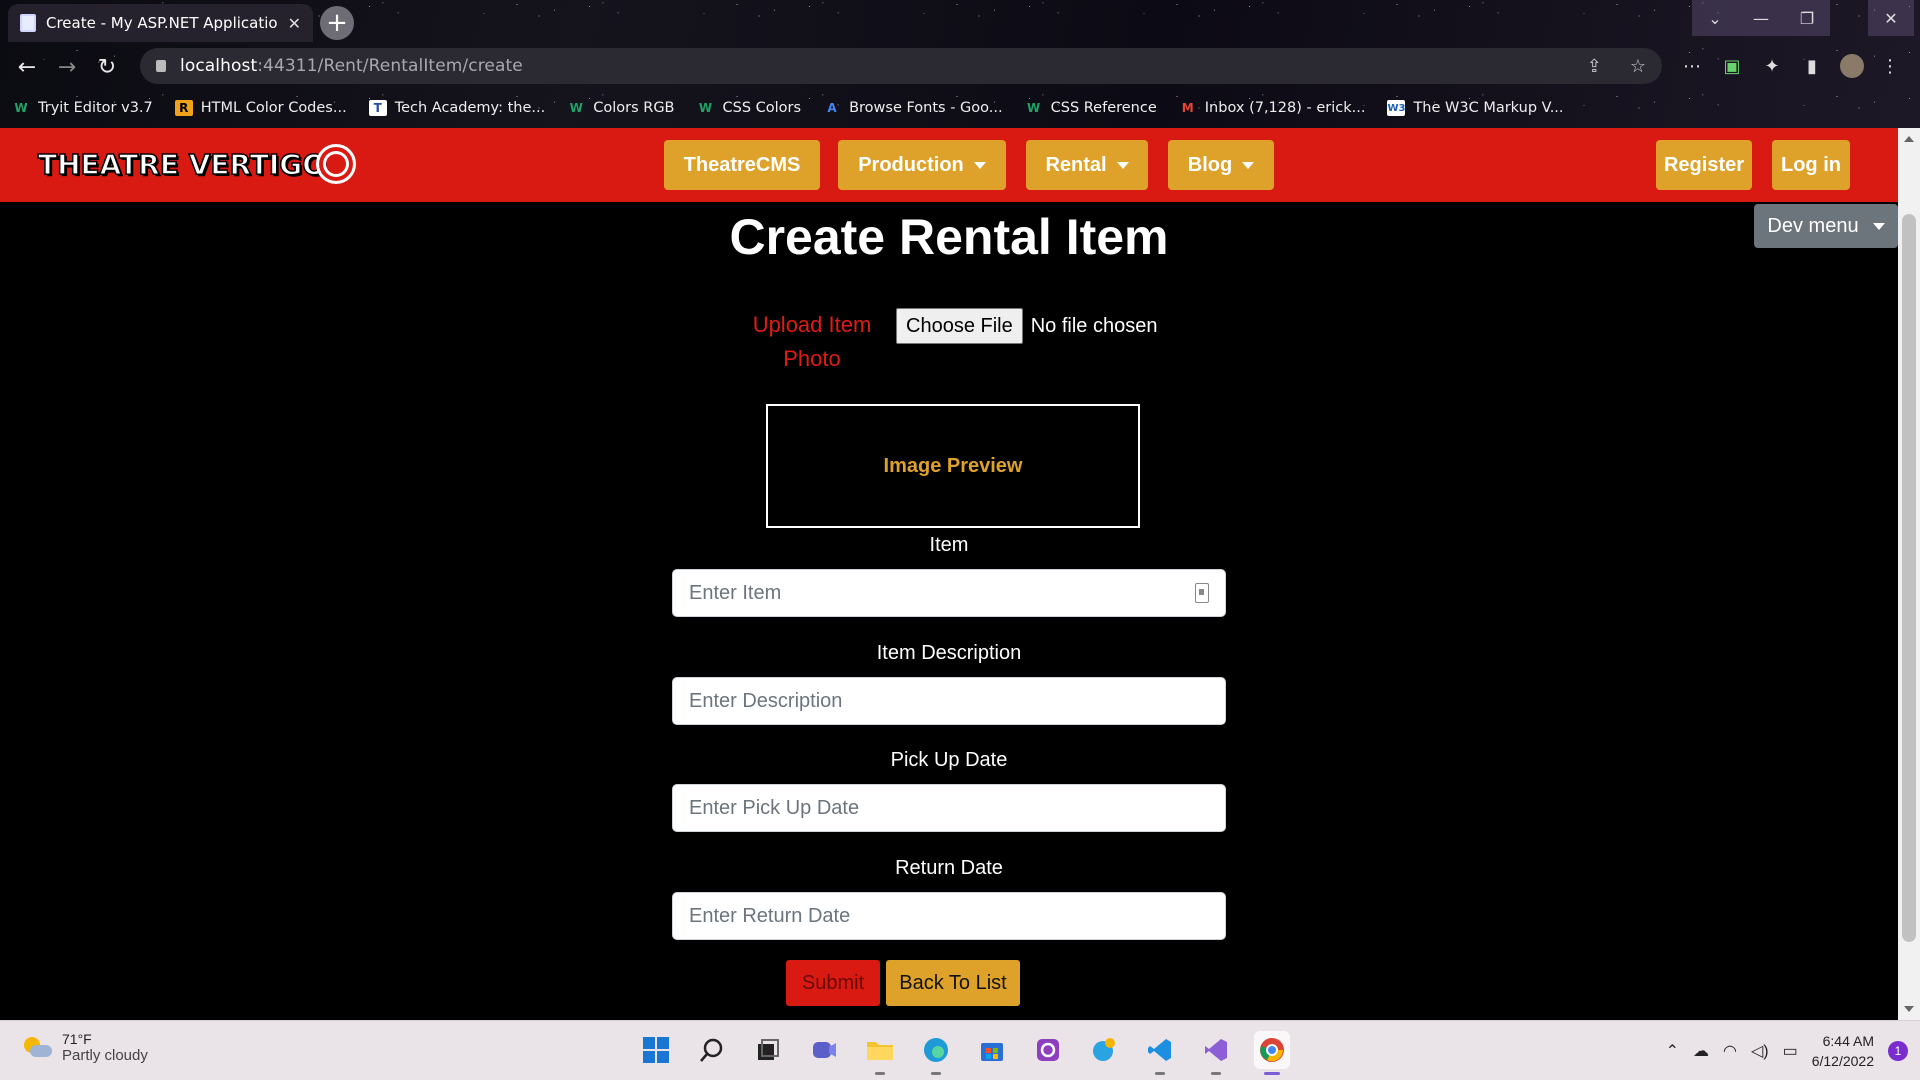 Image resolution: width=1920 pixels, height=1080 pixels. I want to click on search-icon, so click(712, 1050).